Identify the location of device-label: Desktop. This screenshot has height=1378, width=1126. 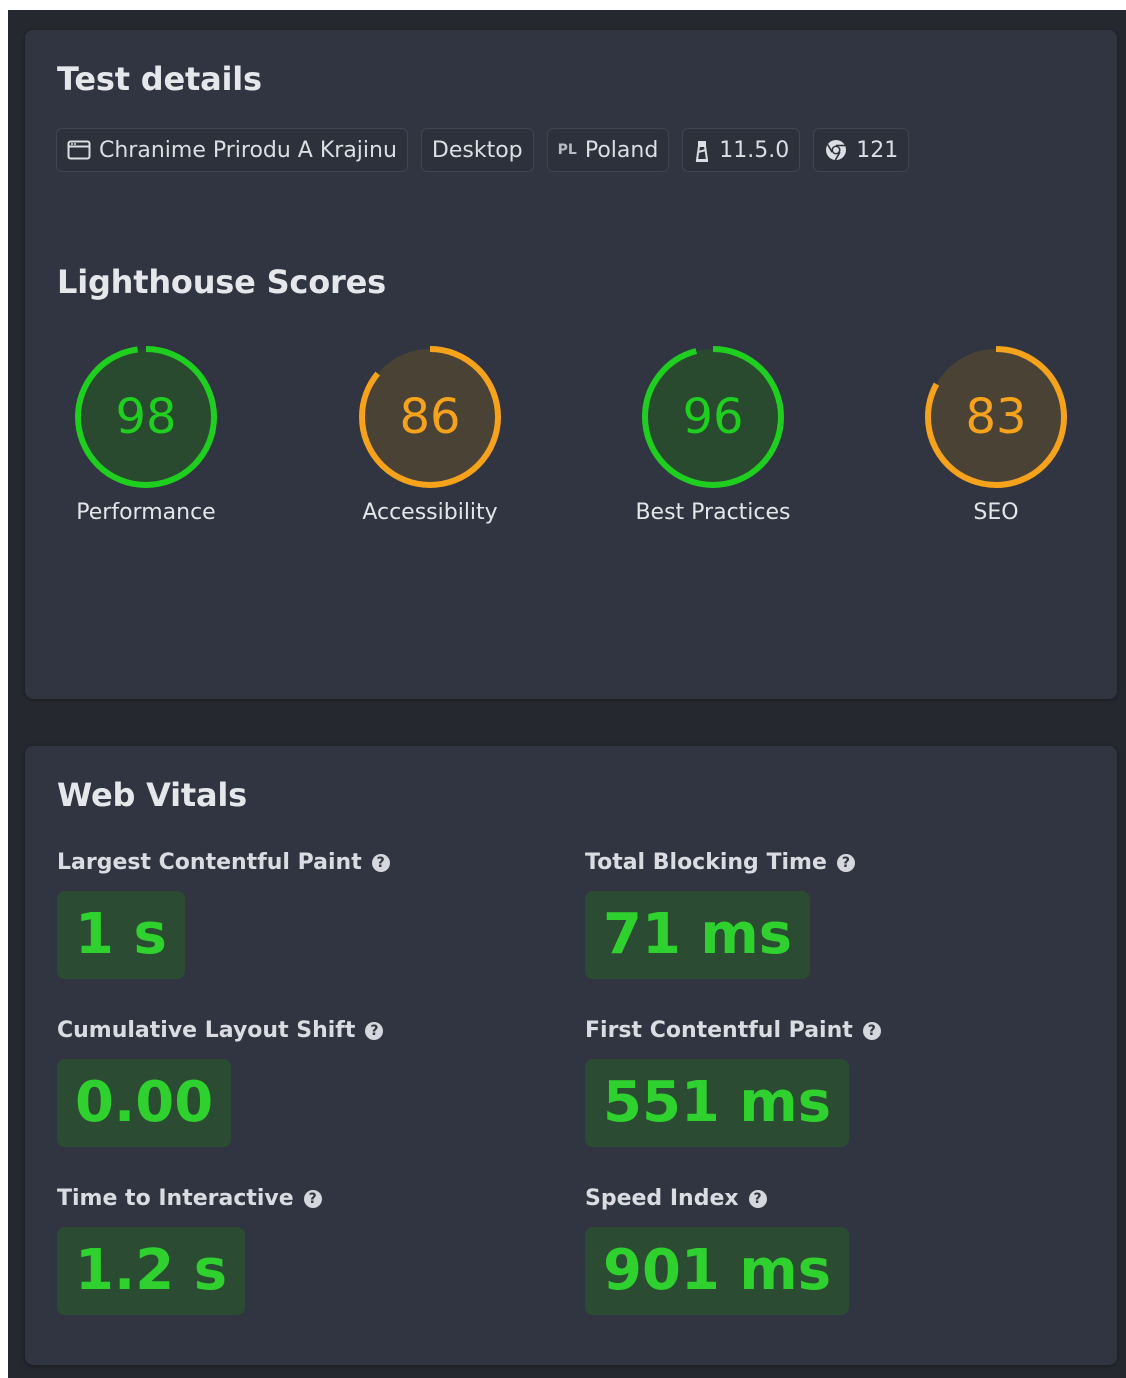
(477, 150).